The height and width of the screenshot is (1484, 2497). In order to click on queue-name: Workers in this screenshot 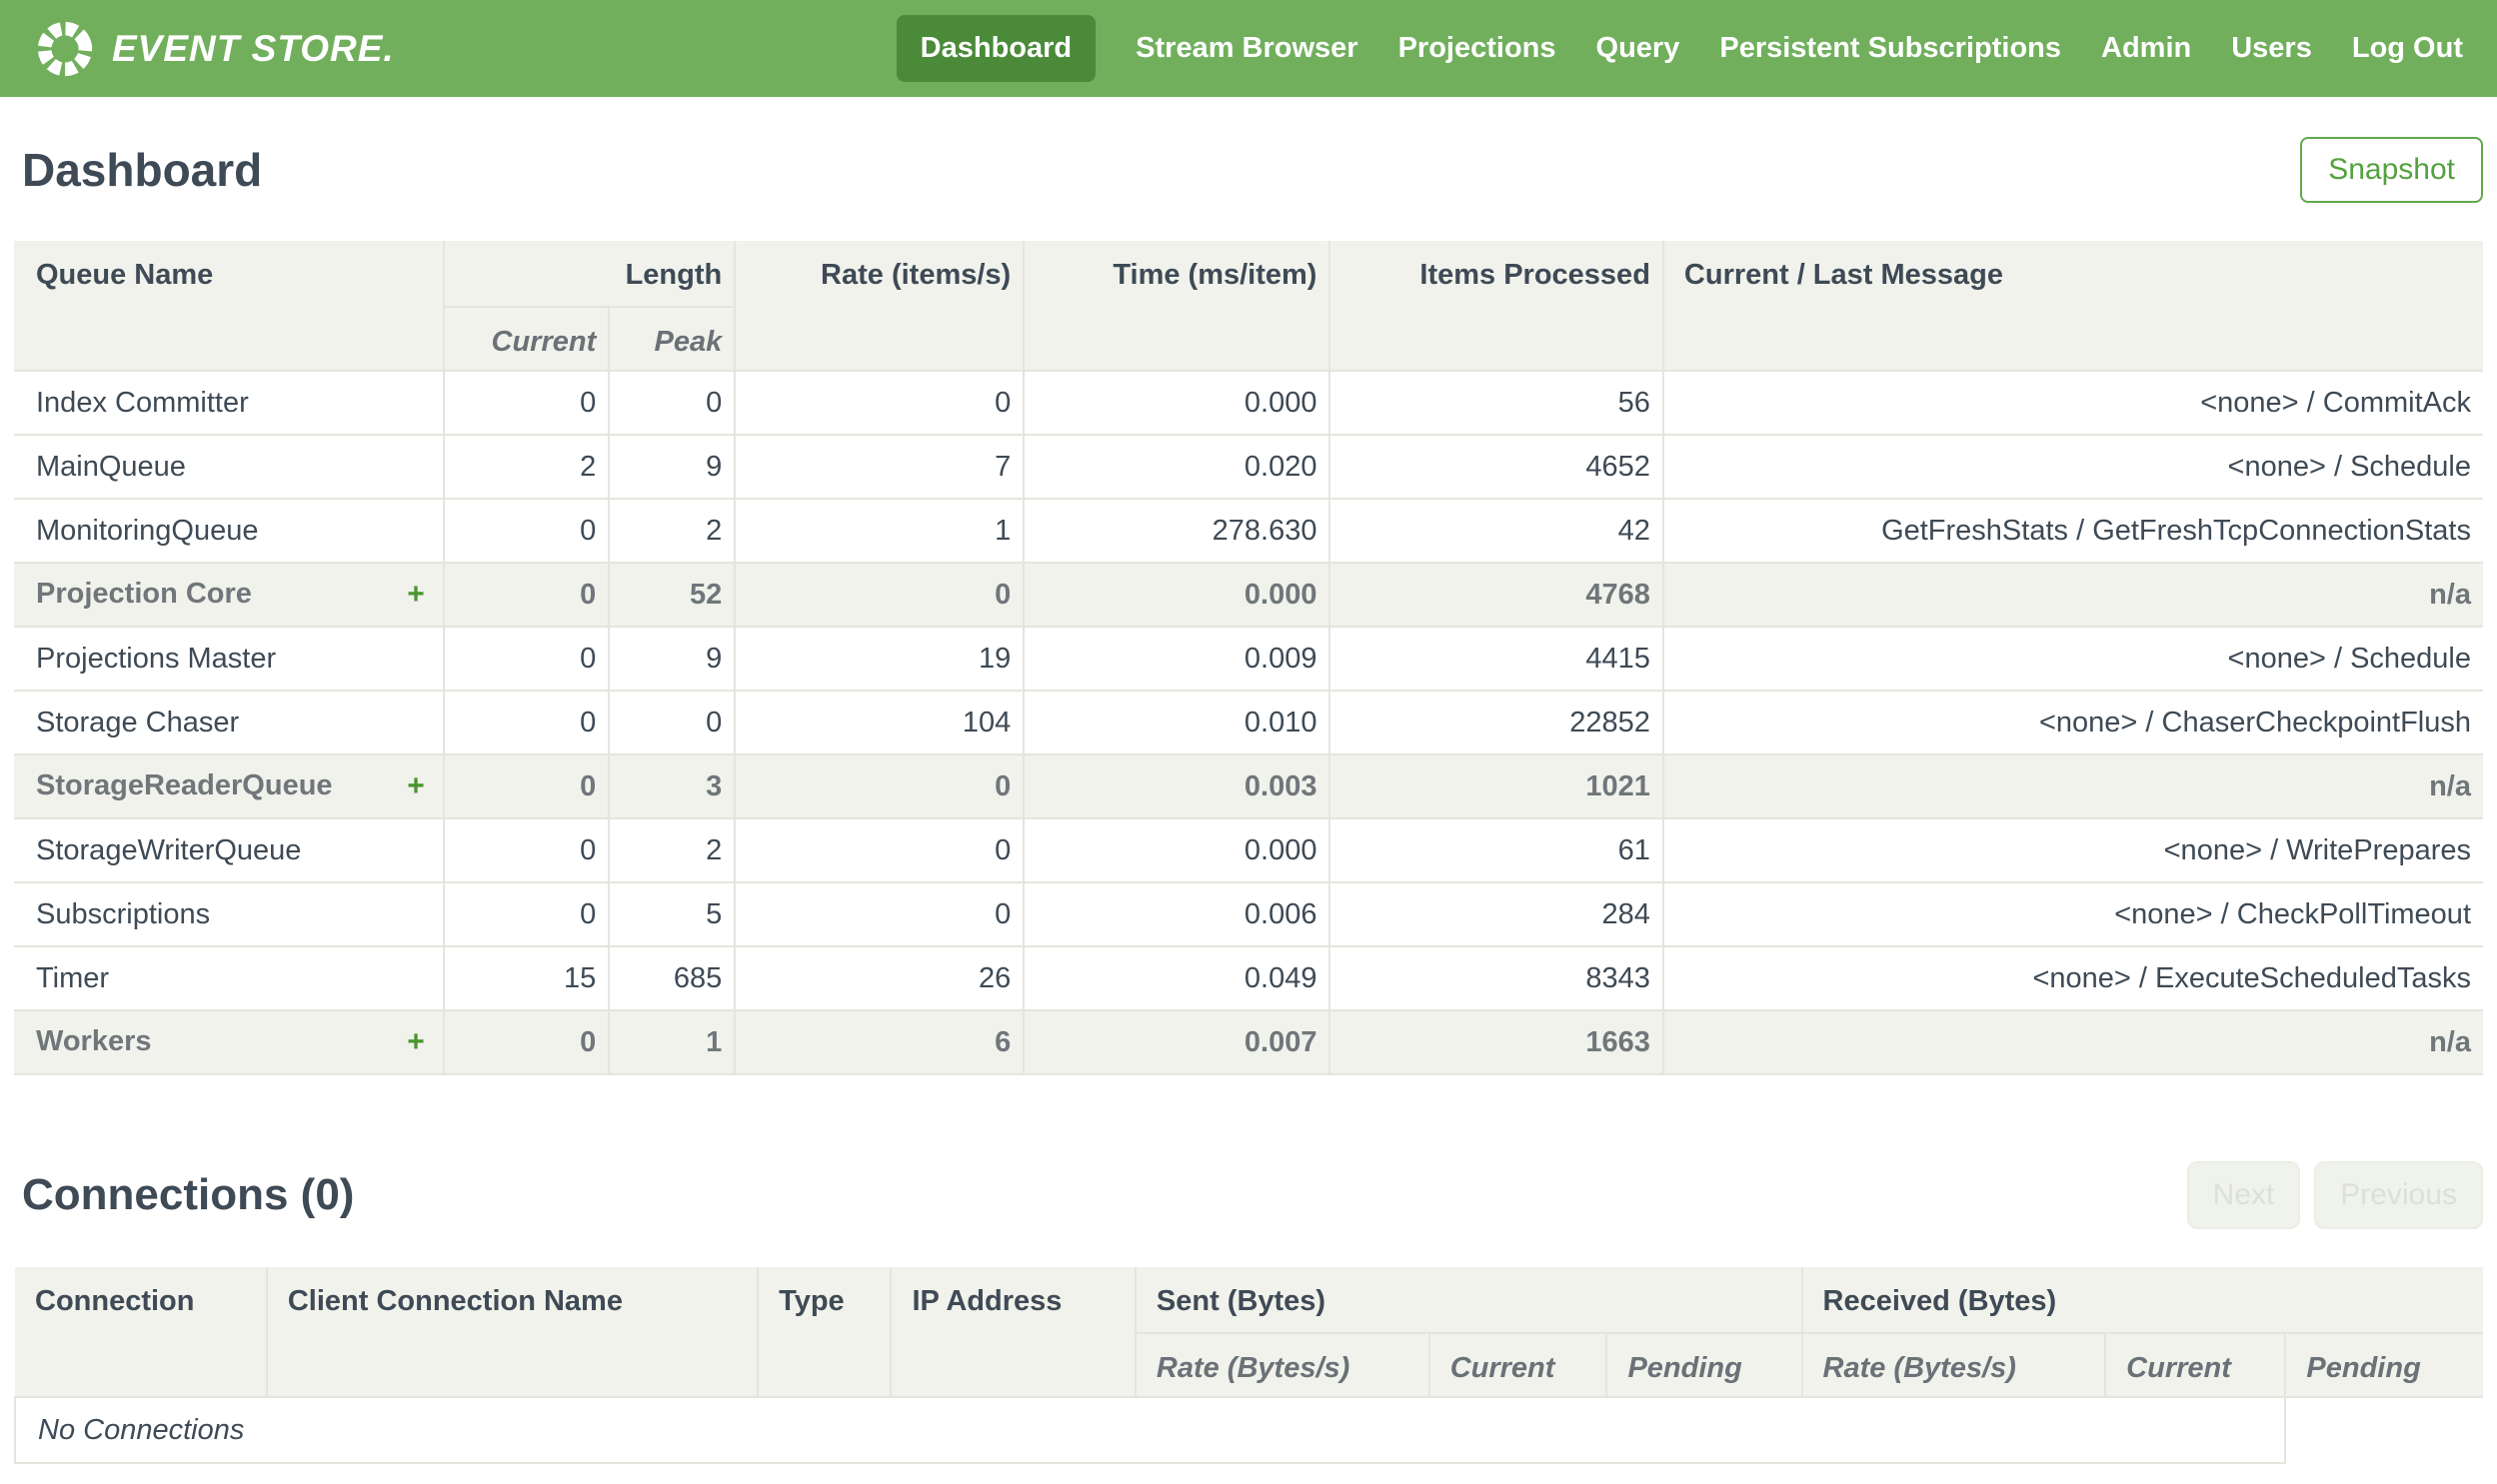, I will do `click(94, 1041)`.